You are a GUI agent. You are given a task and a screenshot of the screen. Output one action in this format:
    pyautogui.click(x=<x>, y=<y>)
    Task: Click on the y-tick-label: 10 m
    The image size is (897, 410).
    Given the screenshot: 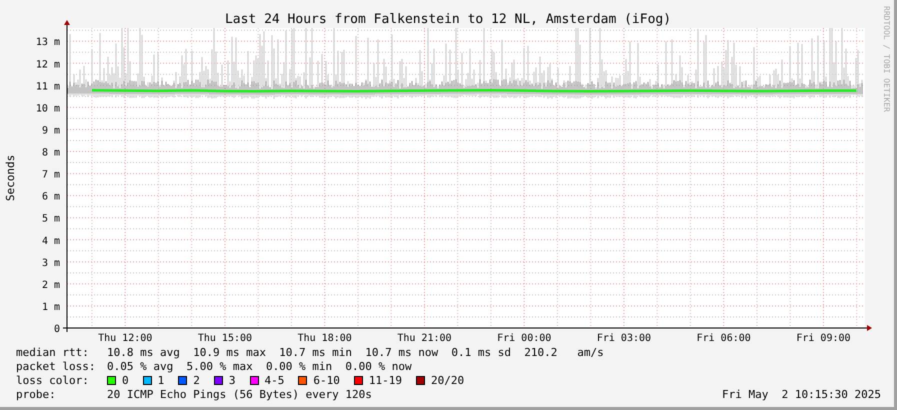 What is the action you would take?
    pyautogui.click(x=48, y=108)
    